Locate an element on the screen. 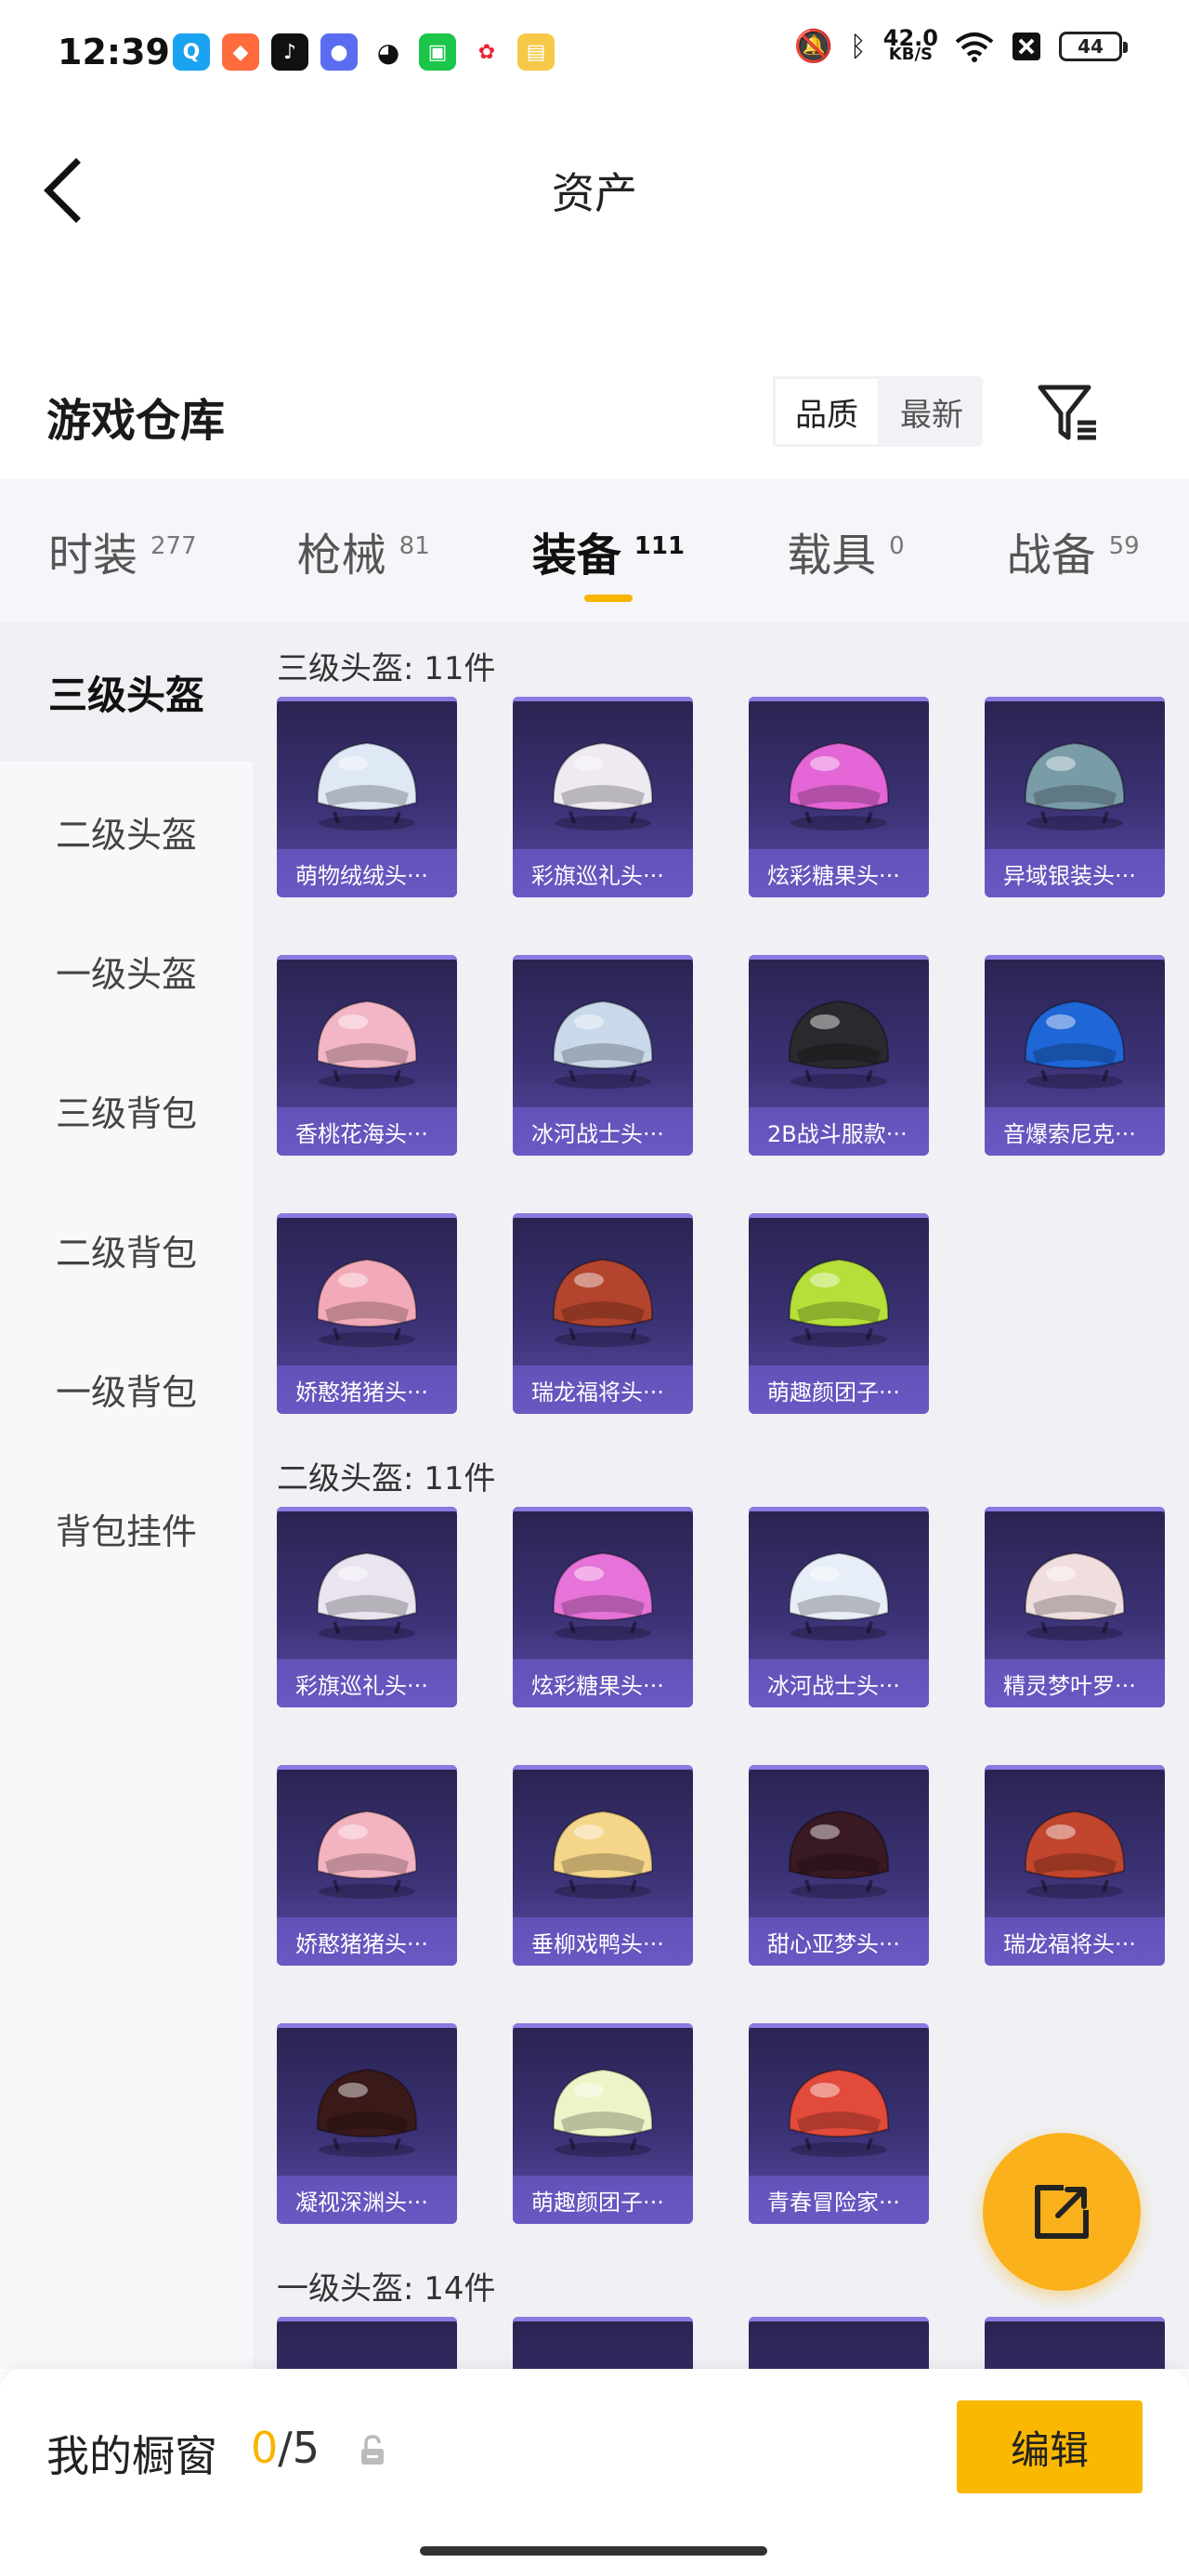 The width and height of the screenshot is (1189, 2576). item-name: 炫彩糖果头··· is located at coordinates (603, 1683).